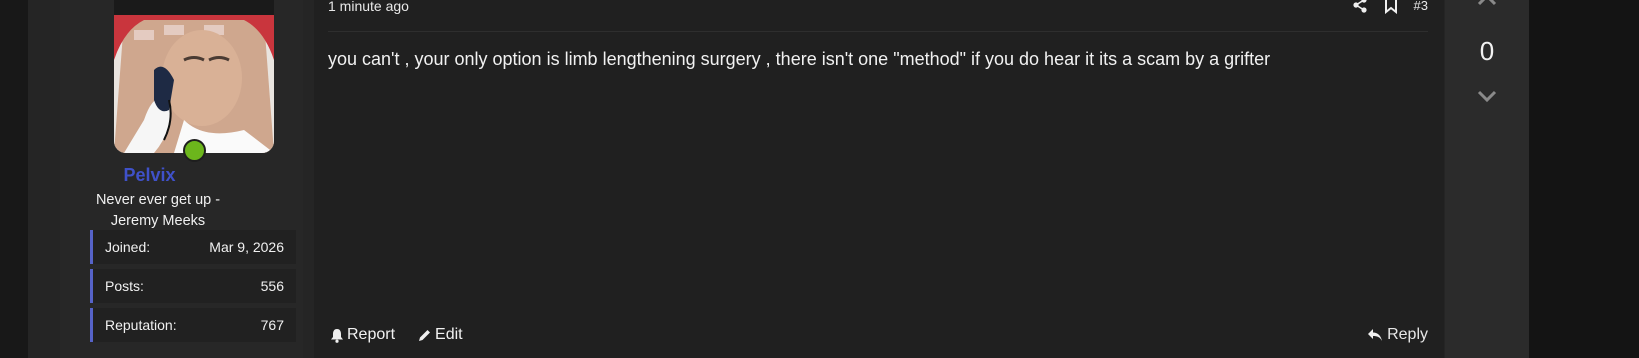 The width and height of the screenshot is (1639, 358). I want to click on report-label: Report, so click(371, 334).